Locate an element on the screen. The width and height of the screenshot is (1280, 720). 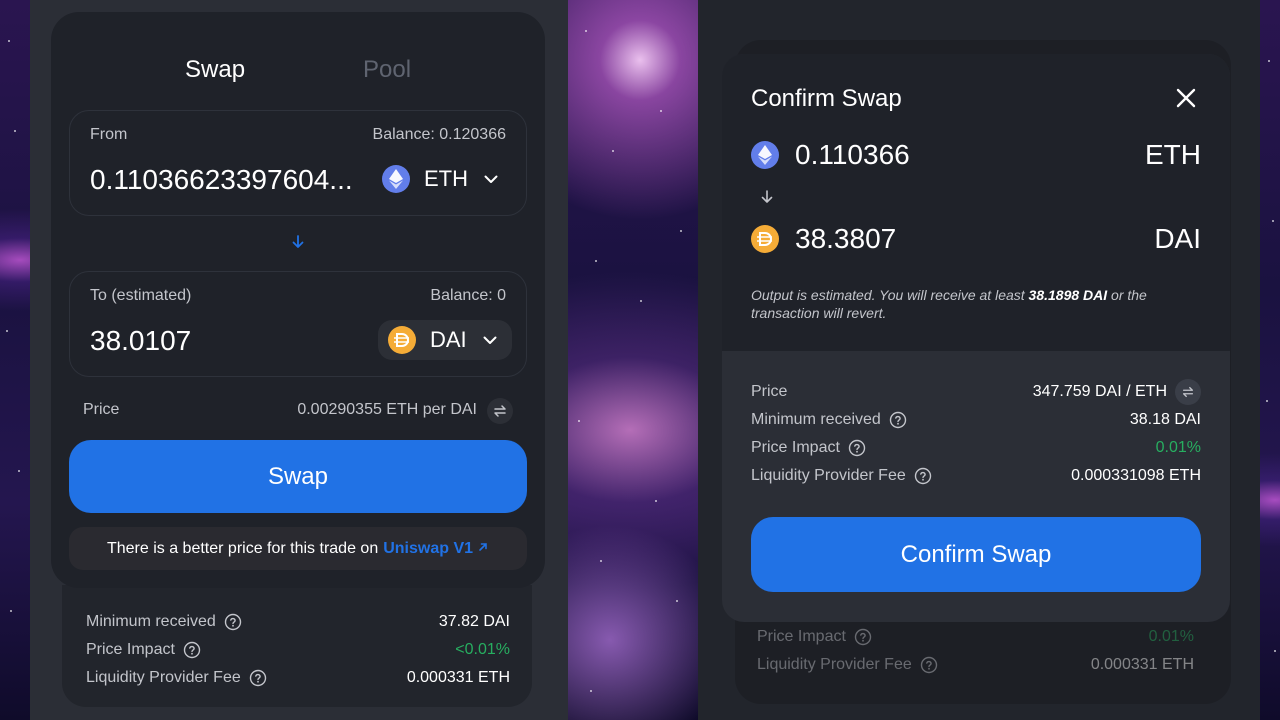
background-lp-fee-value: 0.000331 ETH is located at coordinates (1142, 664).